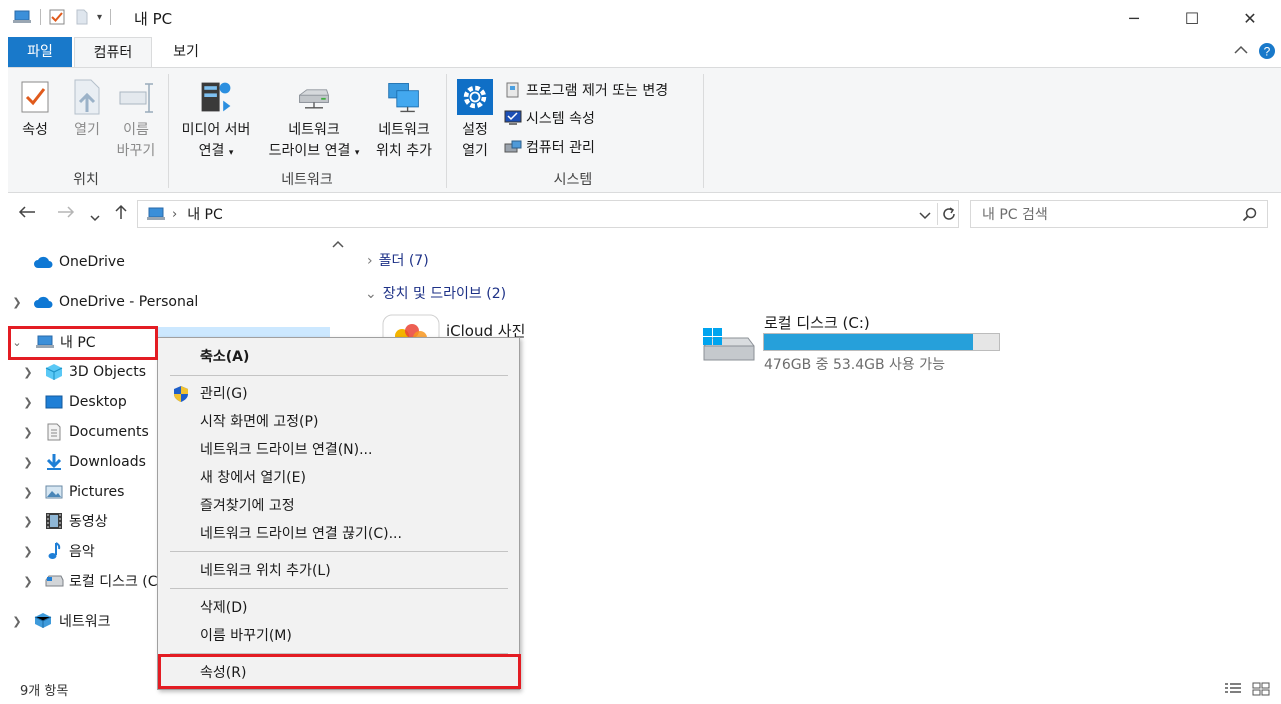 The height and width of the screenshot is (704, 1281). Describe the element at coordinates (728, 346) in the screenshot. I see `windows-drive-icon` at that location.